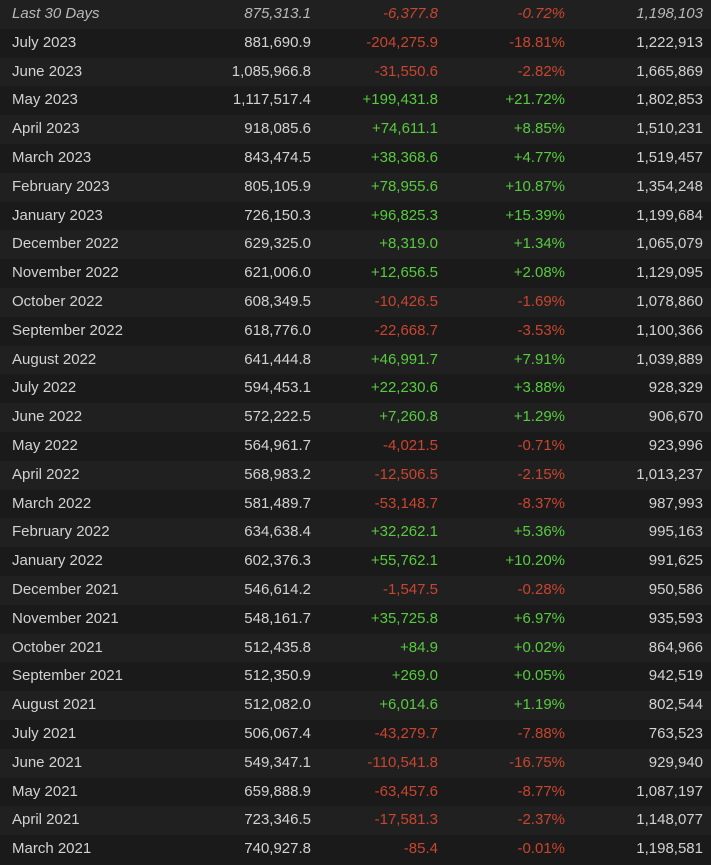 Image resolution: width=711 pixels, height=865 pixels. Describe the element at coordinates (47, 71) in the screenshot. I see `month-cell: June 2023` at that location.